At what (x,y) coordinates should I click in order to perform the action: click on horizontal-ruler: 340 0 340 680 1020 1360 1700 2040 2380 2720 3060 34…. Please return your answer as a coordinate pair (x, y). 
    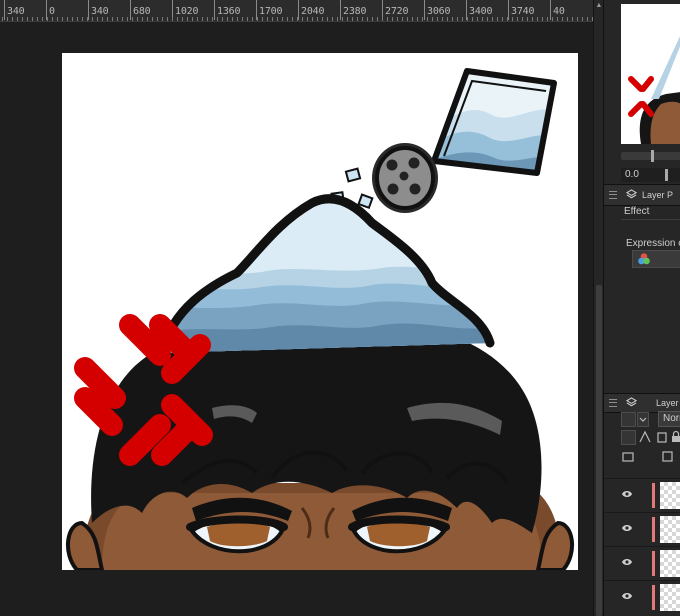
    Looking at the image, I should click on (296, 11).